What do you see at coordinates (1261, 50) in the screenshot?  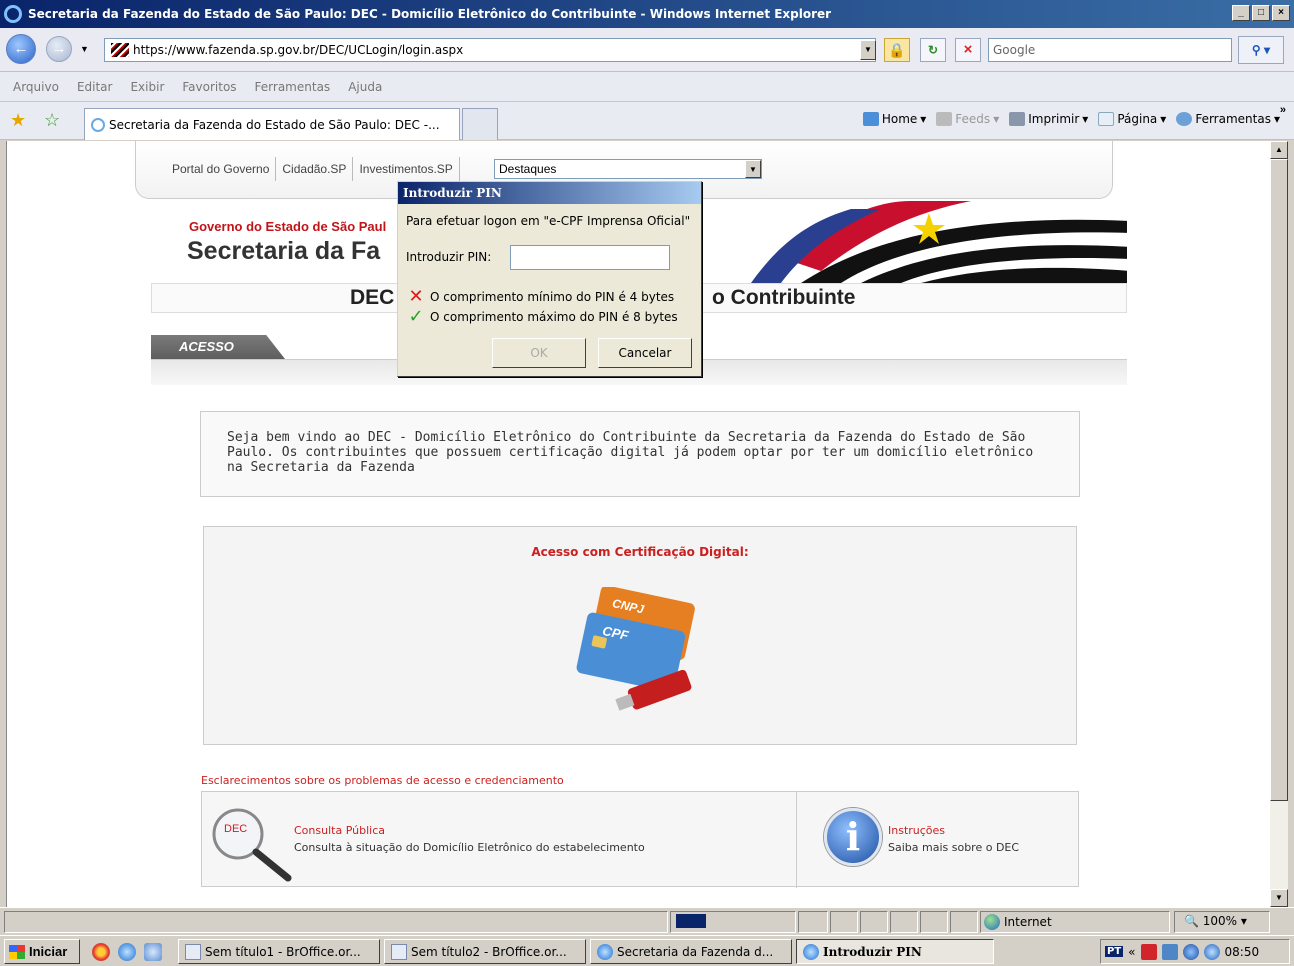 I see `search-button: ⚲ ▾` at bounding box center [1261, 50].